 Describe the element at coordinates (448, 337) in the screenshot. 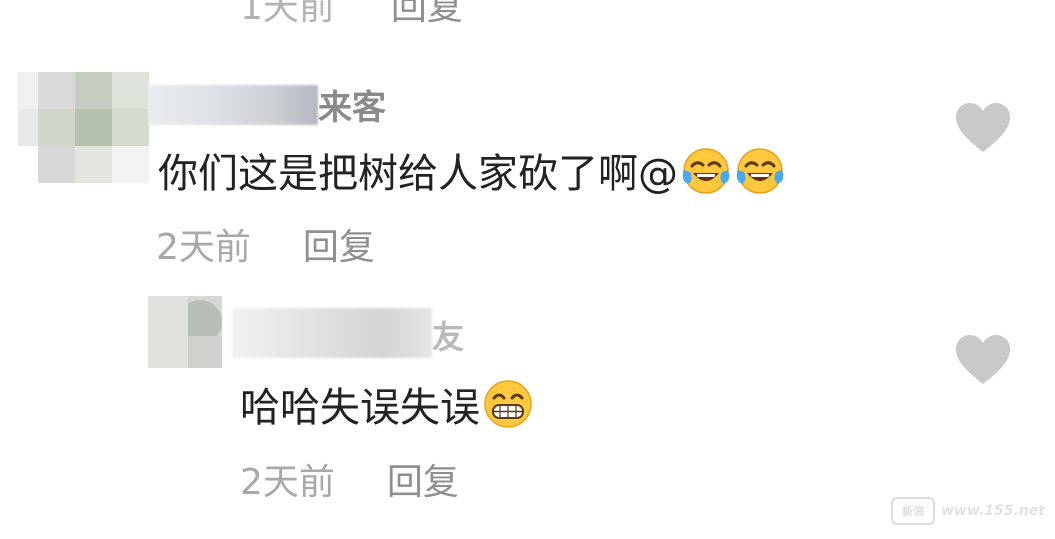

I see `username-visible: 友` at that location.